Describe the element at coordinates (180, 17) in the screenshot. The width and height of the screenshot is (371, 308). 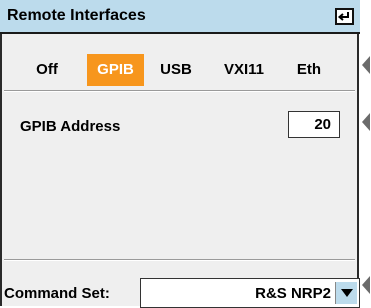
I see `title-bar: Remote Interfaces` at that location.